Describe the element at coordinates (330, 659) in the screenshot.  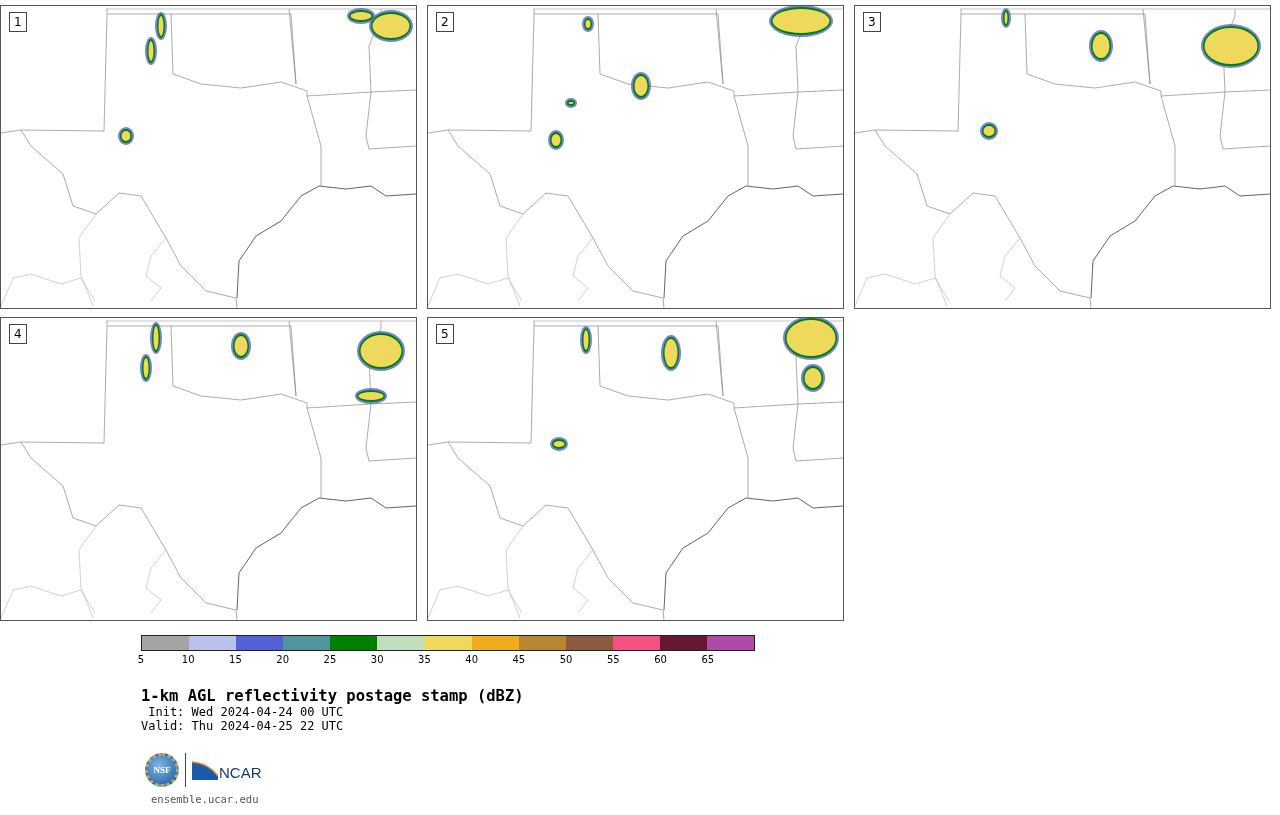
I see `scale-tick-label: 25` at that location.